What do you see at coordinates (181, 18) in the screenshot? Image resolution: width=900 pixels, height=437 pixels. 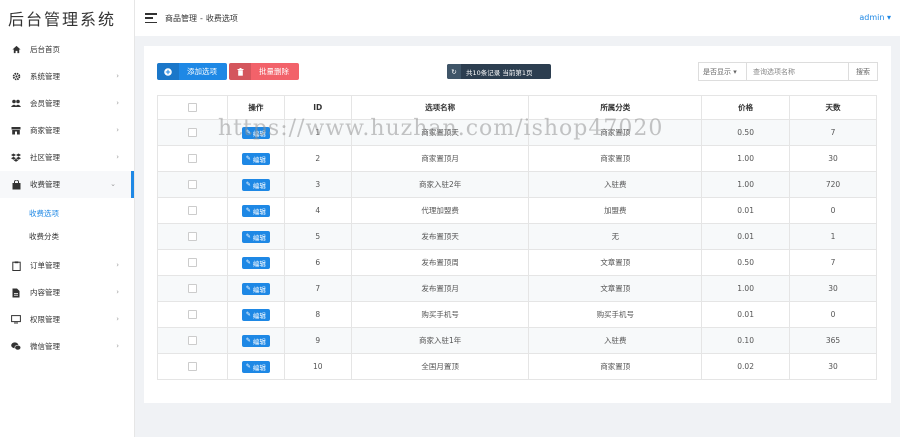 I see `breadcrumb-item: 商品管理` at bounding box center [181, 18].